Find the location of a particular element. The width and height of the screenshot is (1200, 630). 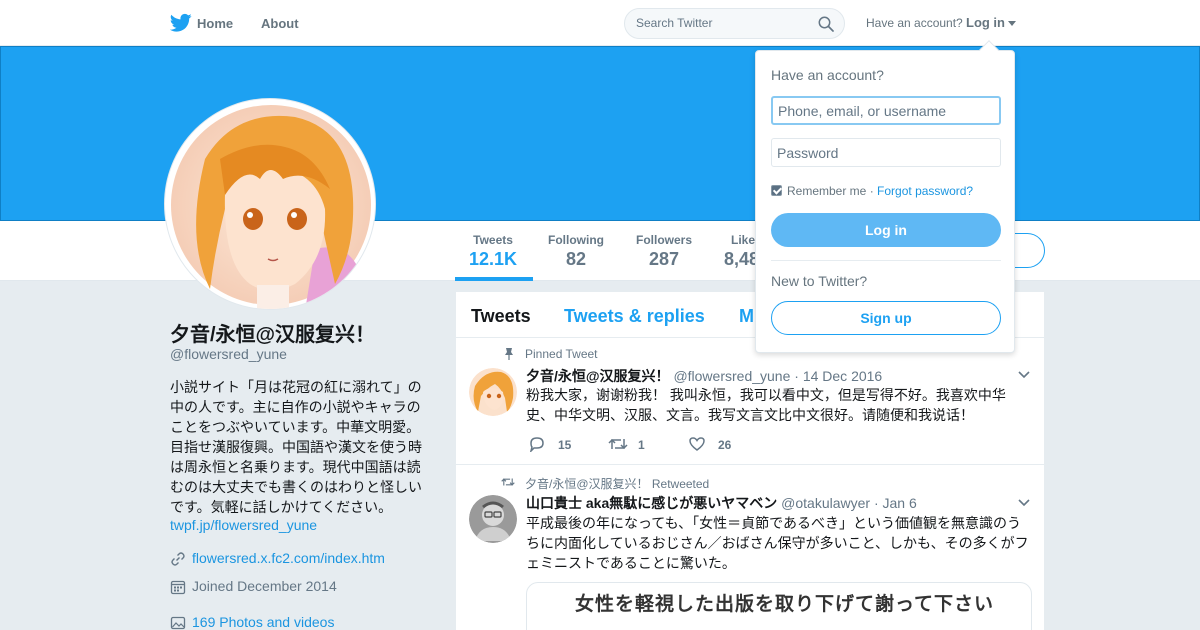

bio-line: 中の人です。主に自作の小説やキャラの is located at coordinates (295, 407).